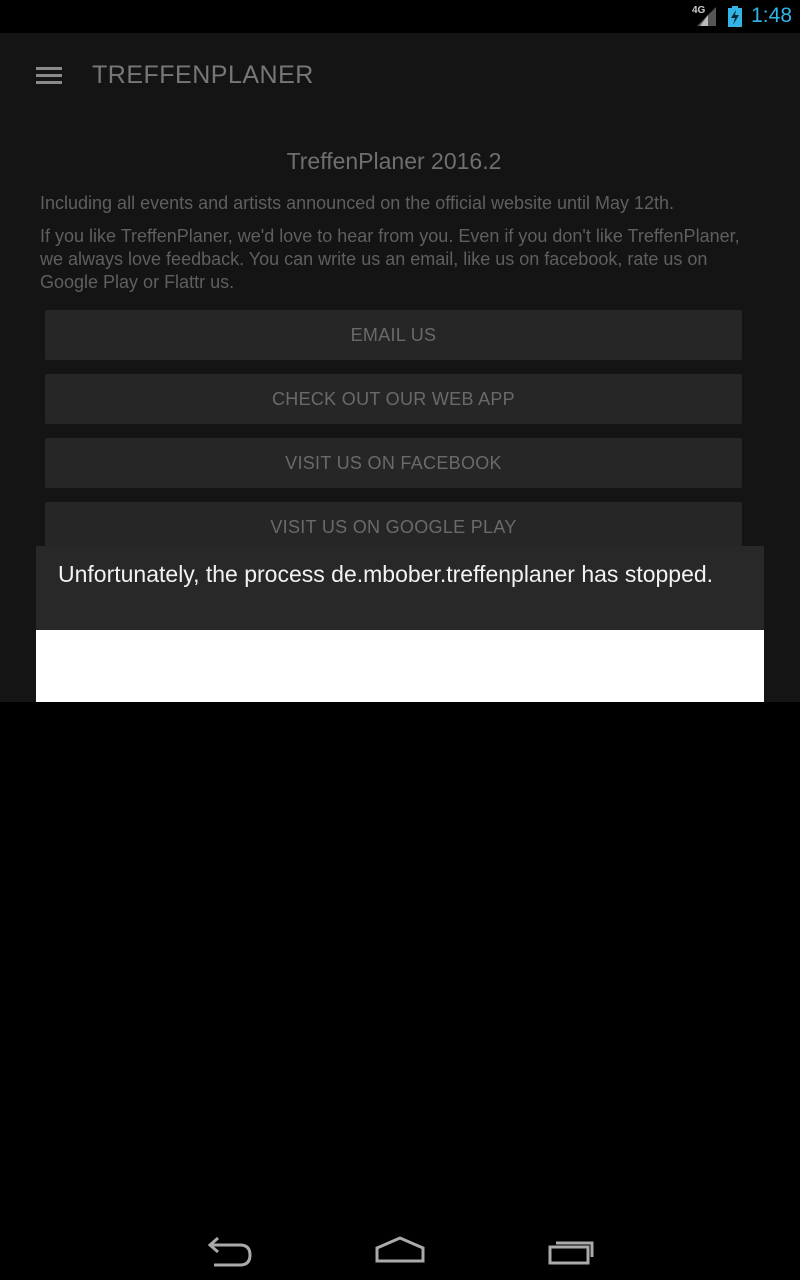  Describe the element at coordinates (572, 1253) in the screenshot. I see `recent-apps-icon` at that location.